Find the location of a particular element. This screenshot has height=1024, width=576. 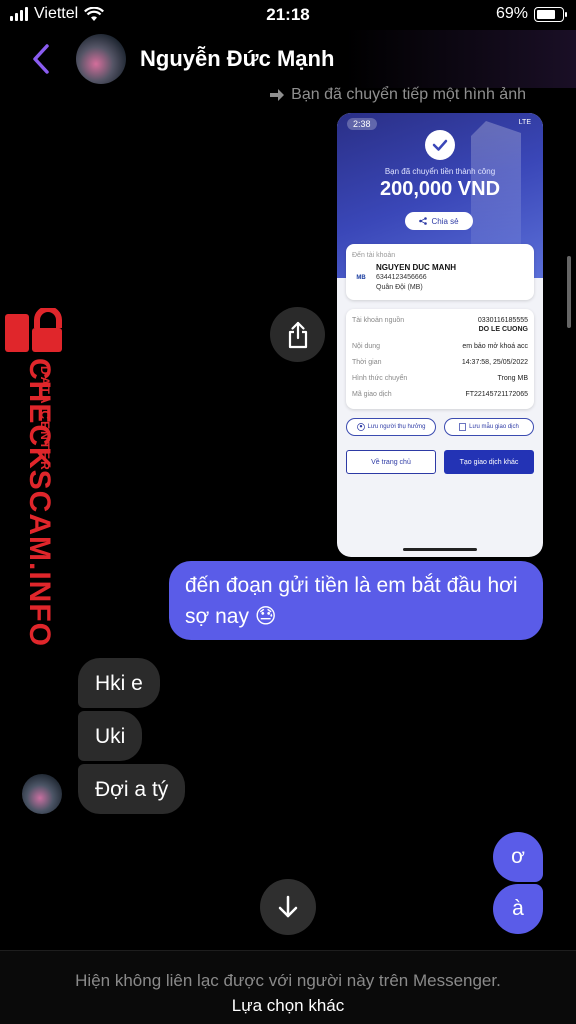

recipient-name: NGUYEN DUC MANH is located at coordinates (416, 267).